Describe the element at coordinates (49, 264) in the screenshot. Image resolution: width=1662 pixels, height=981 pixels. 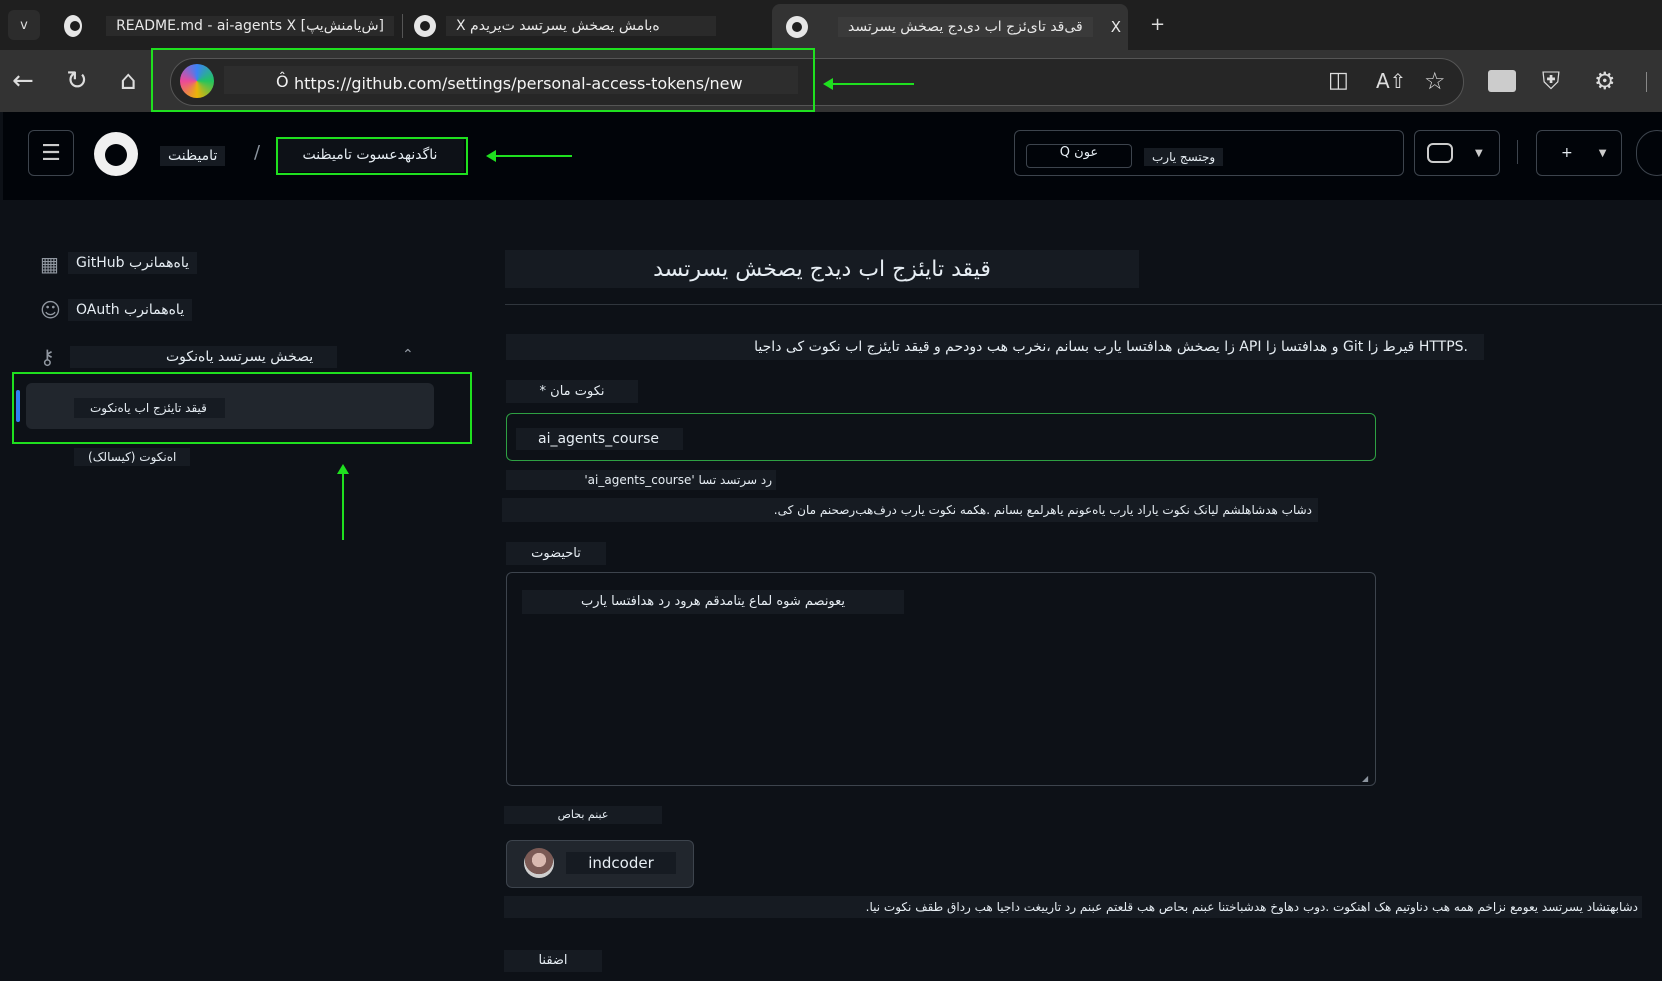
I see `apps-grid-icon: ▦` at that location.